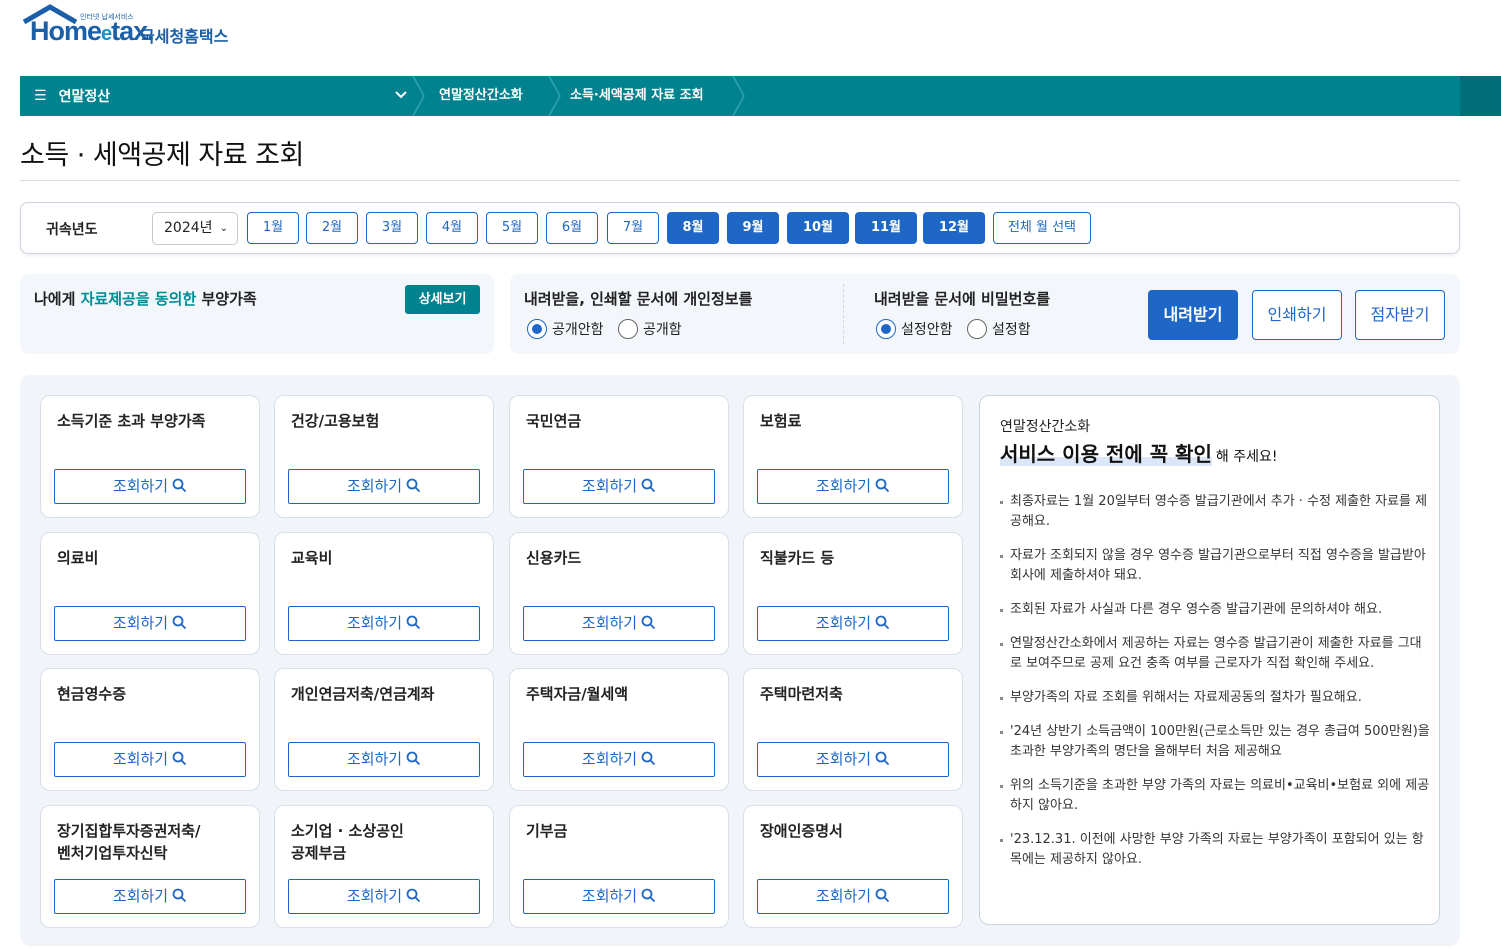 The height and width of the screenshot is (949, 1501). I want to click on title-divider, so click(740, 180).